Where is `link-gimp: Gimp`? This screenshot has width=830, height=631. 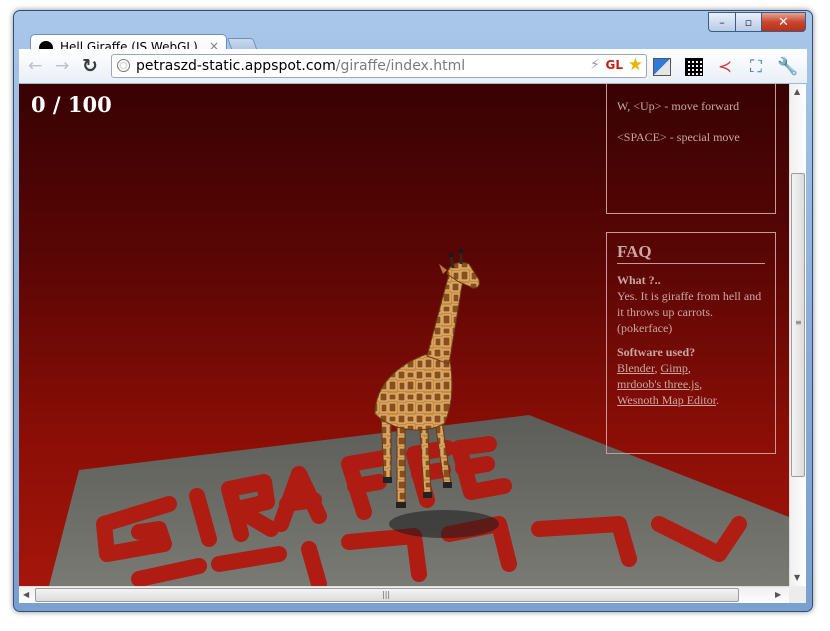 link-gimp: Gimp is located at coordinates (674, 368).